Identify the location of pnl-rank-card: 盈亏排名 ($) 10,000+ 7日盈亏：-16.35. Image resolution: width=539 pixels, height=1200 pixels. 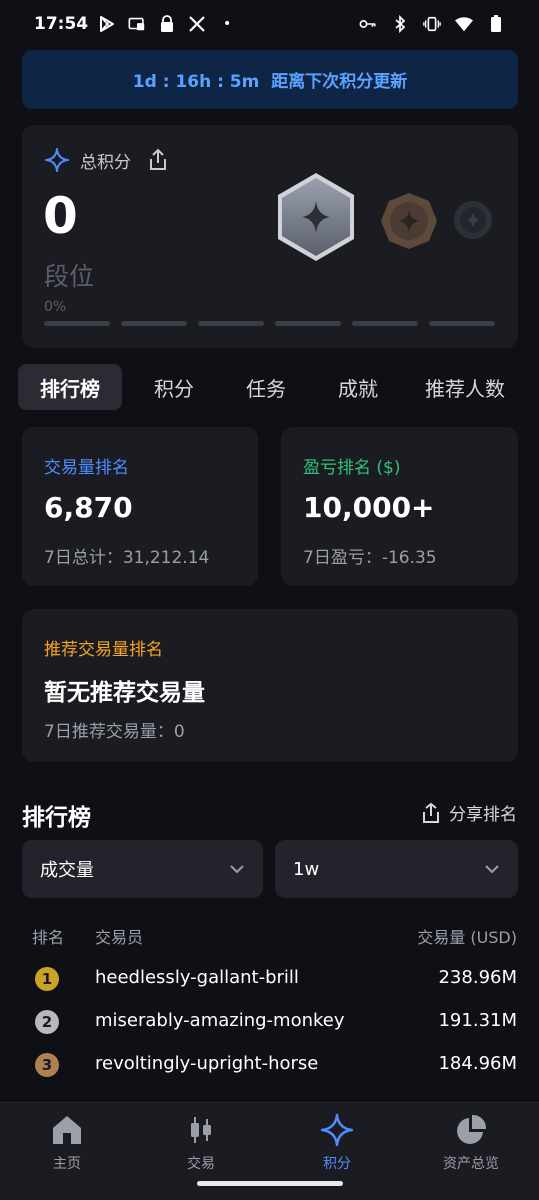
(399, 506).